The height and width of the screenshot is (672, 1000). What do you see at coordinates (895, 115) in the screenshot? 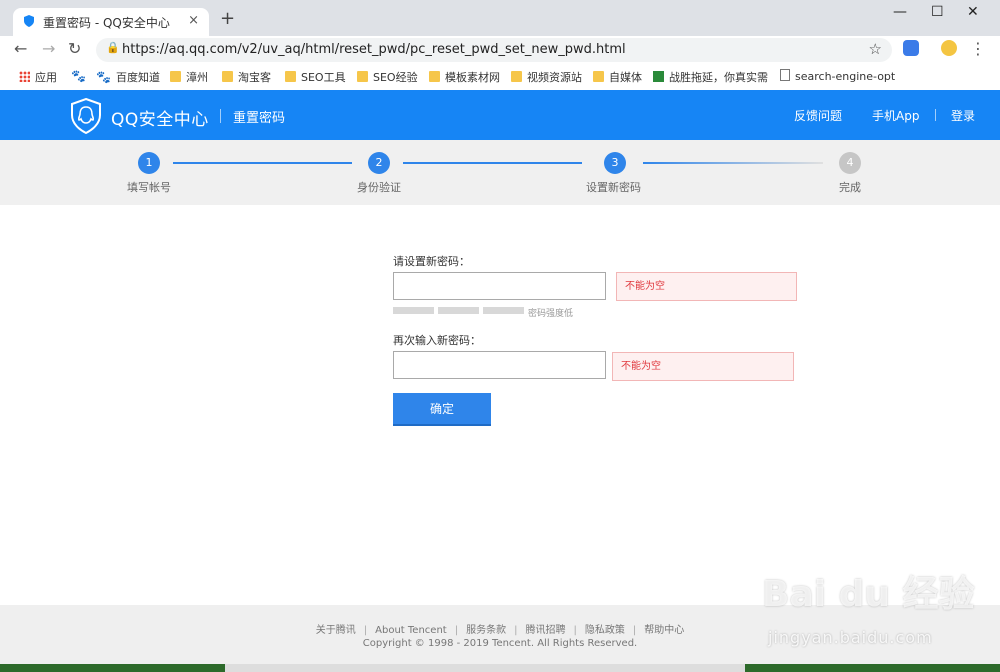
I see `mobile-app-link: 手机App` at bounding box center [895, 115].